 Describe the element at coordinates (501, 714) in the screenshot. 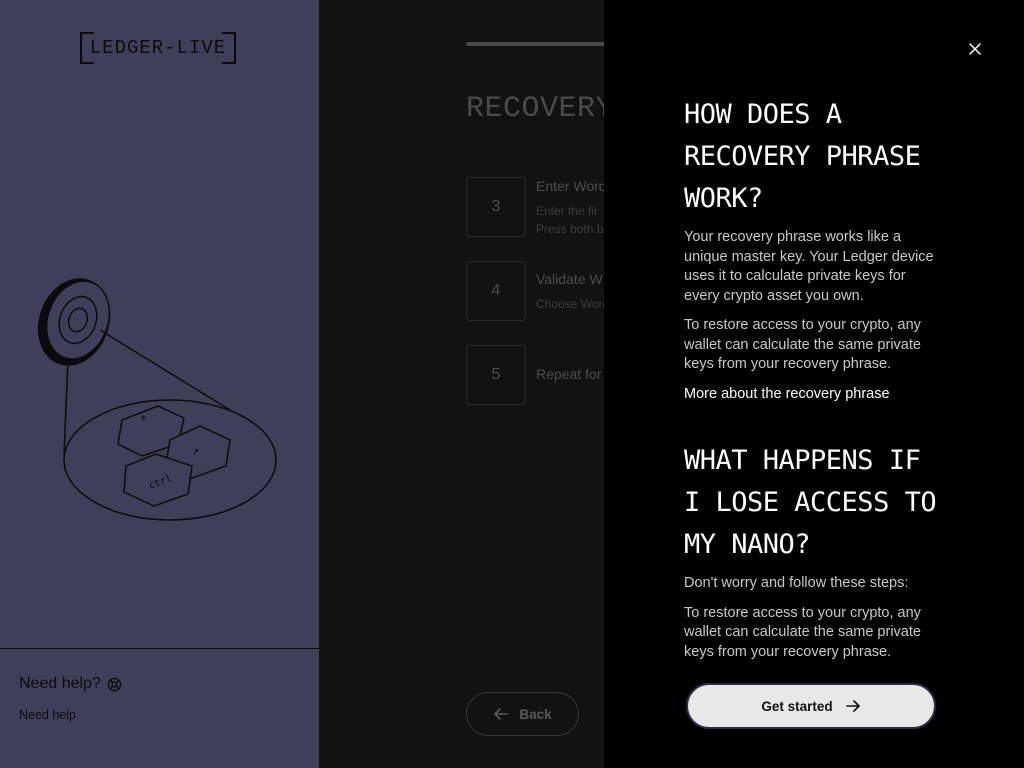

I see `arrow-left-icon` at that location.